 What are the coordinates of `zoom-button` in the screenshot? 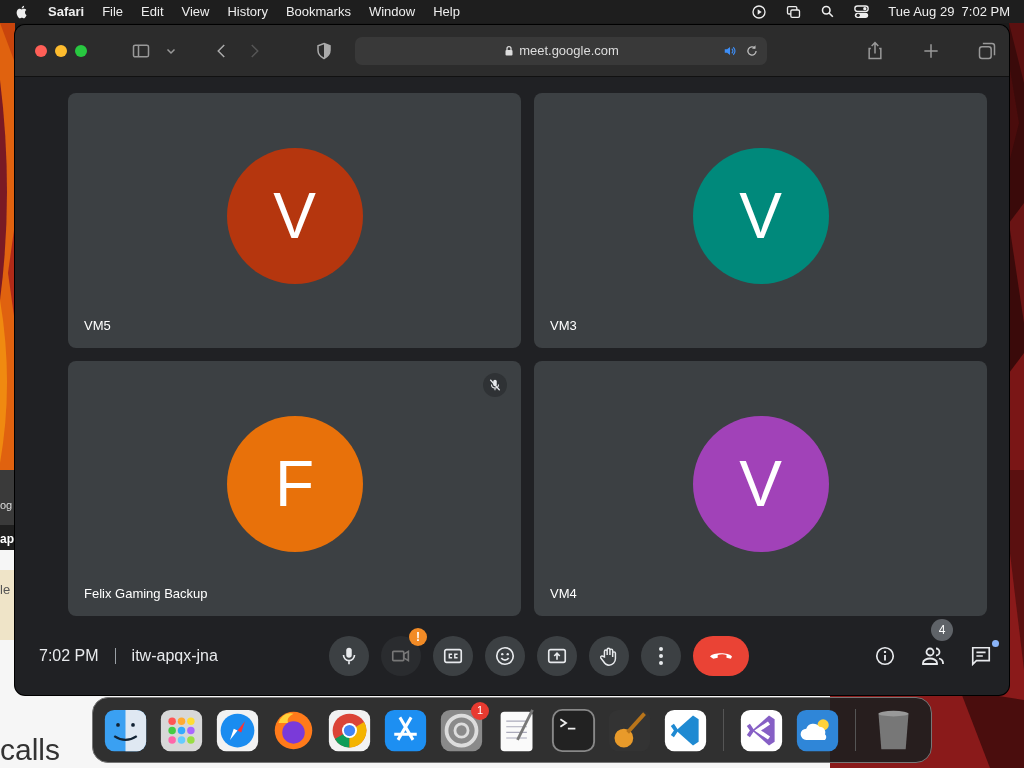 It's located at (81, 50).